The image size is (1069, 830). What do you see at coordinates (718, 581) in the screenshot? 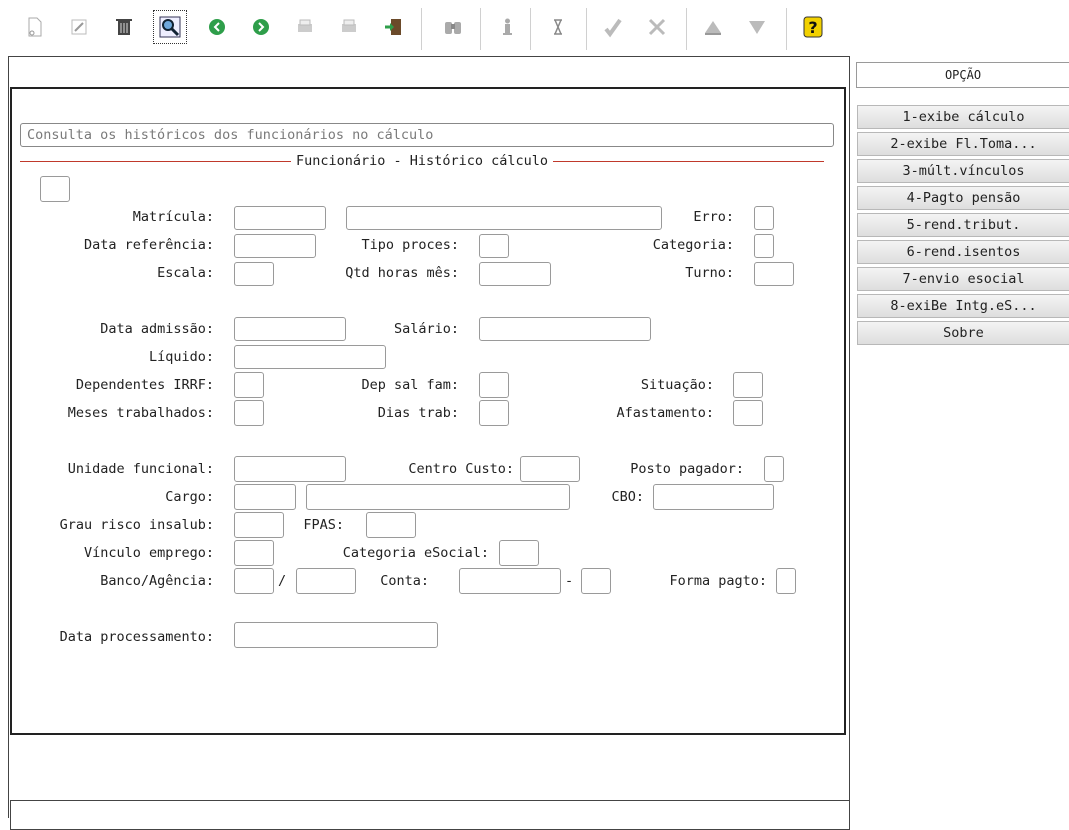
I see `forma-pagto-label: Forma pagto:` at bounding box center [718, 581].